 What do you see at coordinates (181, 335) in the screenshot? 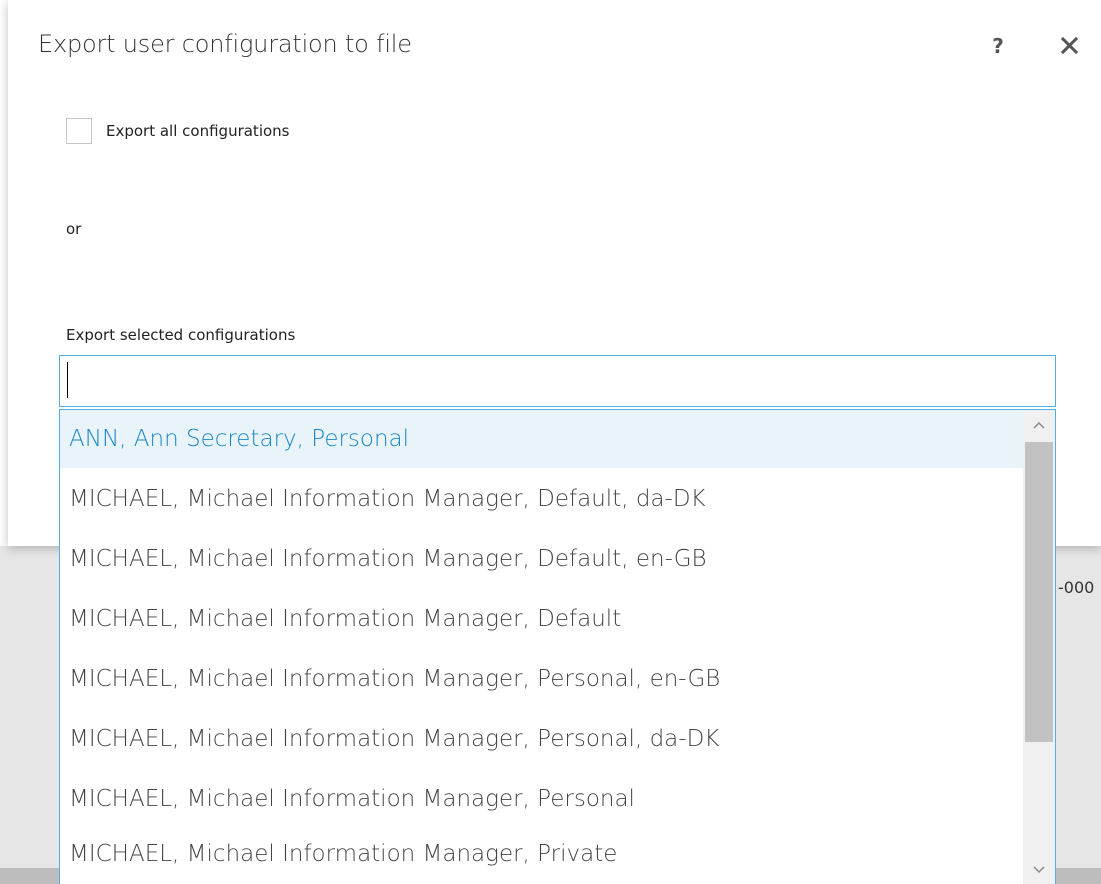
I see `export-selected-label: Export selected configurations` at bounding box center [181, 335].